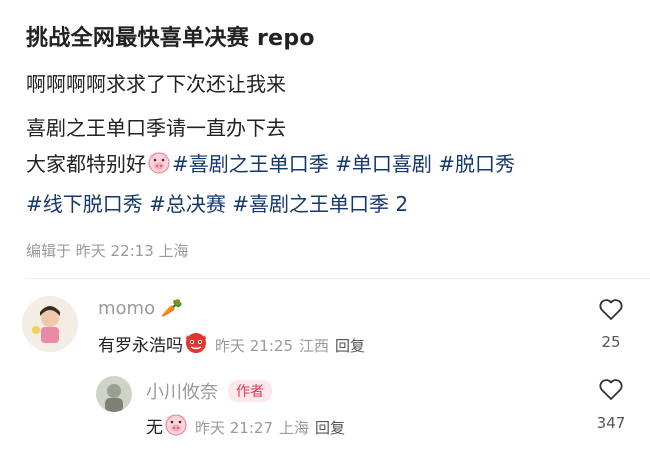 The height and width of the screenshot is (459, 650). What do you see at coordinates (611, 342) in the screenshot?
I see `like-count: 25` at bounding box center [611, 342].